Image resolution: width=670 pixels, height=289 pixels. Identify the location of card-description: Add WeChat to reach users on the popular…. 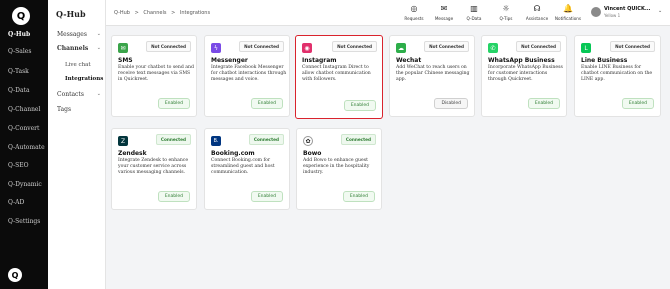
(433, 73).